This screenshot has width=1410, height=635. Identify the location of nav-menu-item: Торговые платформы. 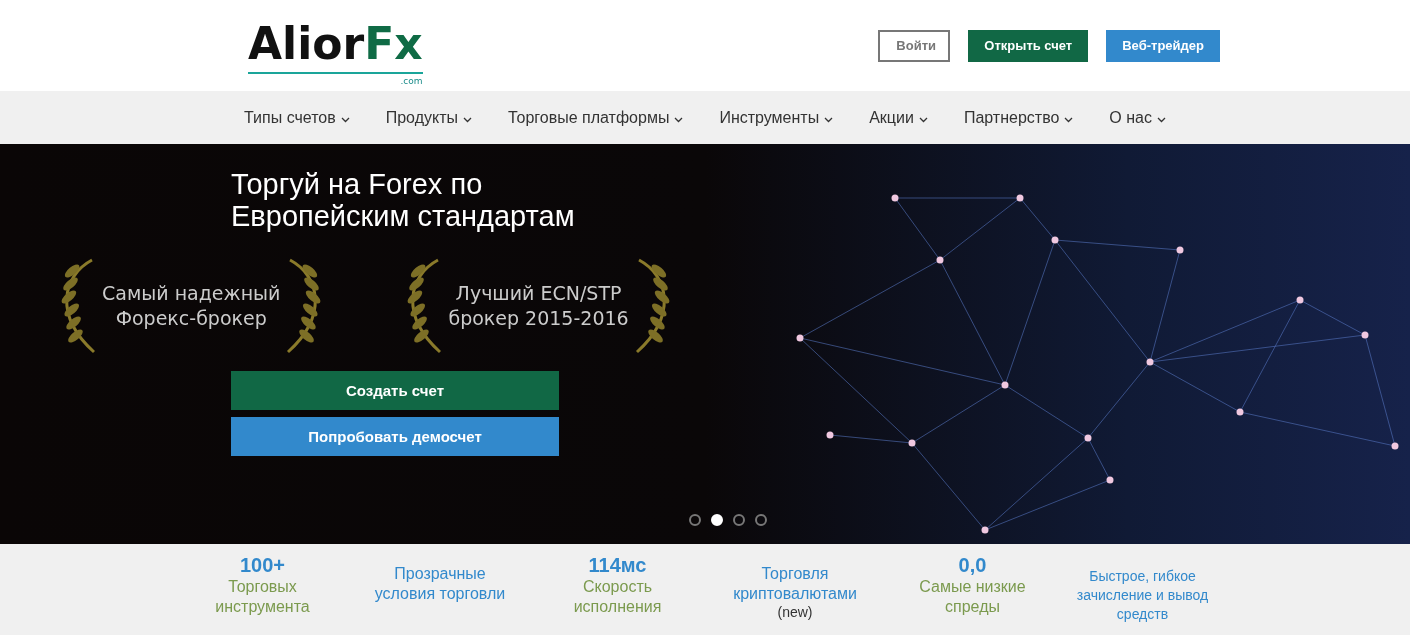
(596, 117).